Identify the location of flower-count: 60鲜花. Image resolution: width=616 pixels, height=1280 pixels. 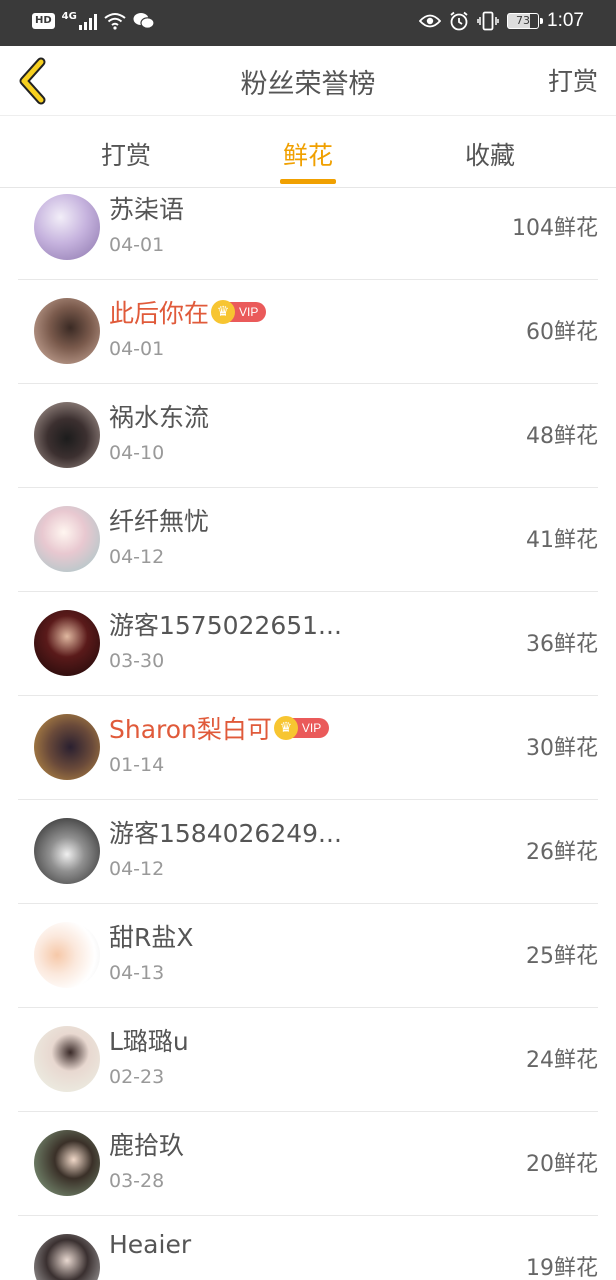
(562, 332).